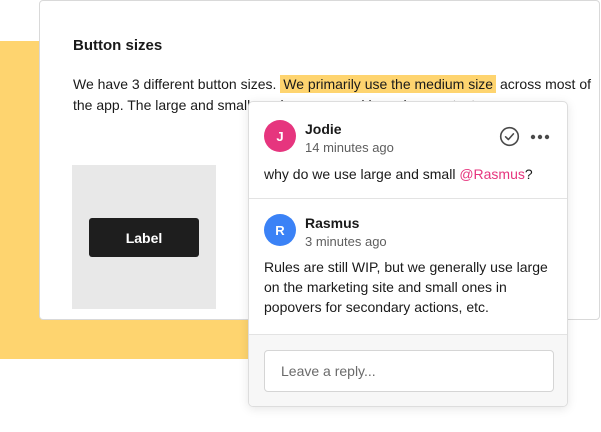  I want to click on reply-area, so click(408, 370).